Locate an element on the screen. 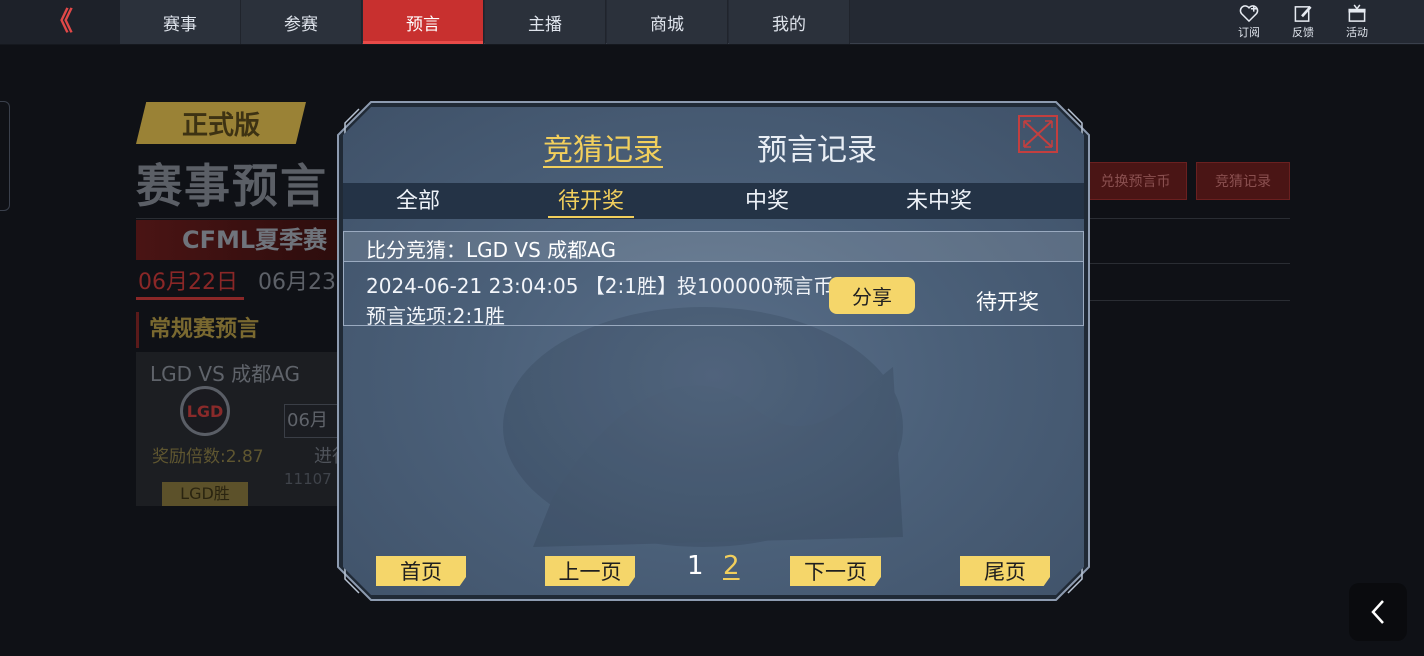  team-logo: LGD is located at coordinates (205, 411).